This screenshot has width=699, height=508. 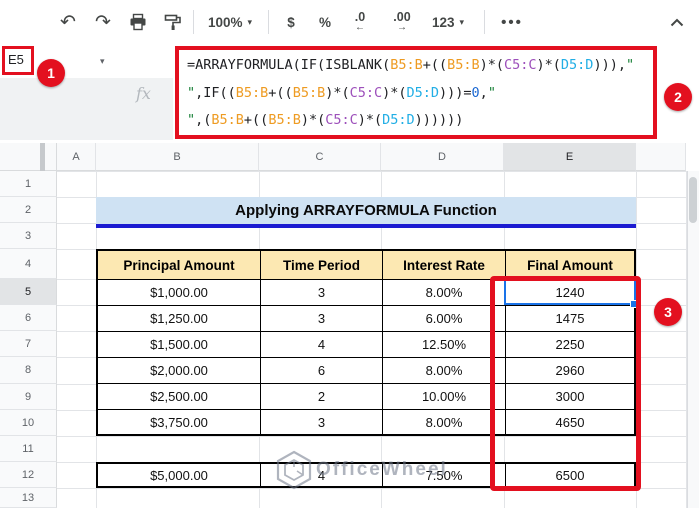 What do you see at coordinates (444, 345) in the screenshot?
I see `cell-D7: 12.50%` at bounding box center [444, 345].